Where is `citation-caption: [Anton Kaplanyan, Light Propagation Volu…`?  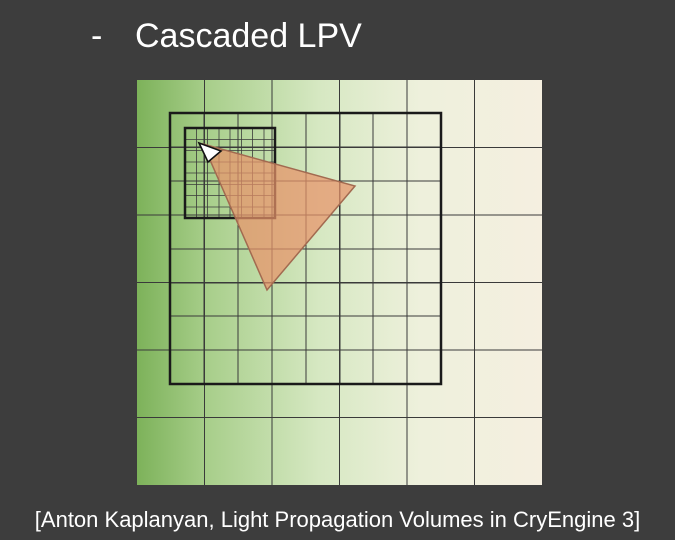 citation-caption: [Anton Kaplanyan, Light Propagation Volu… is located at coordinates (337, 519).